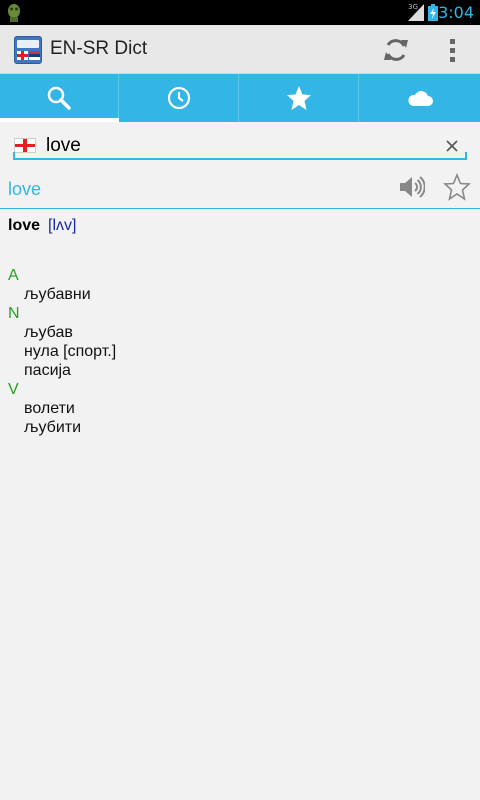 This screenshot has height=800, width=480. Describe the element at coordinates (42, 225) in the screenshot. I see `entry-headline: love [lʌv]` at that location.